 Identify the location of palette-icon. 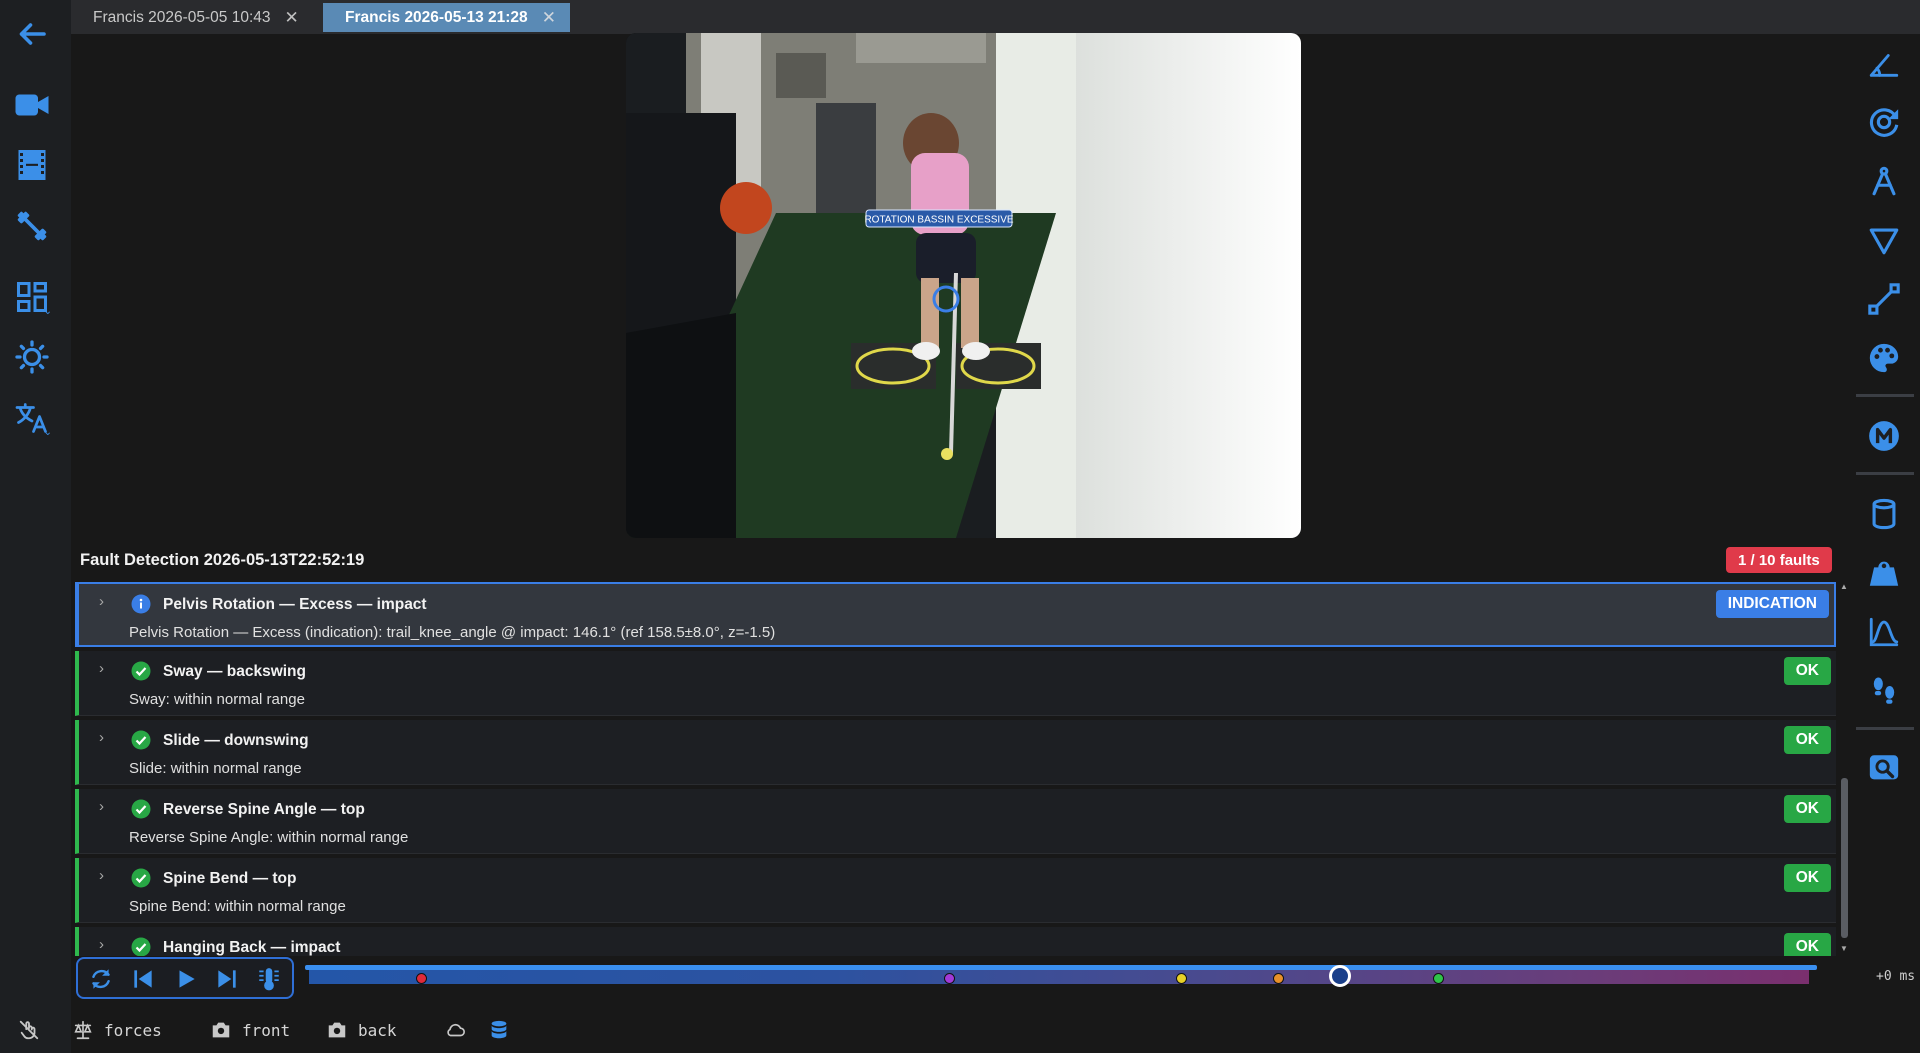
(1884, 358).